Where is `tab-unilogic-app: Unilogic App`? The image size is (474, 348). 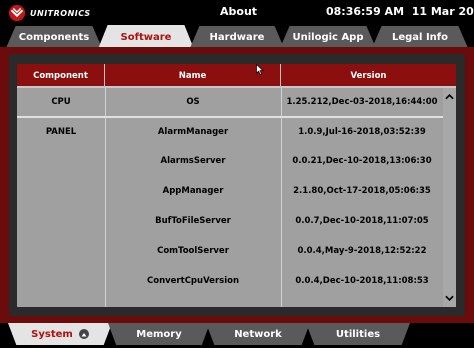 tab-unilogic-app: Unilogic App is located at coordinates (328, 37).